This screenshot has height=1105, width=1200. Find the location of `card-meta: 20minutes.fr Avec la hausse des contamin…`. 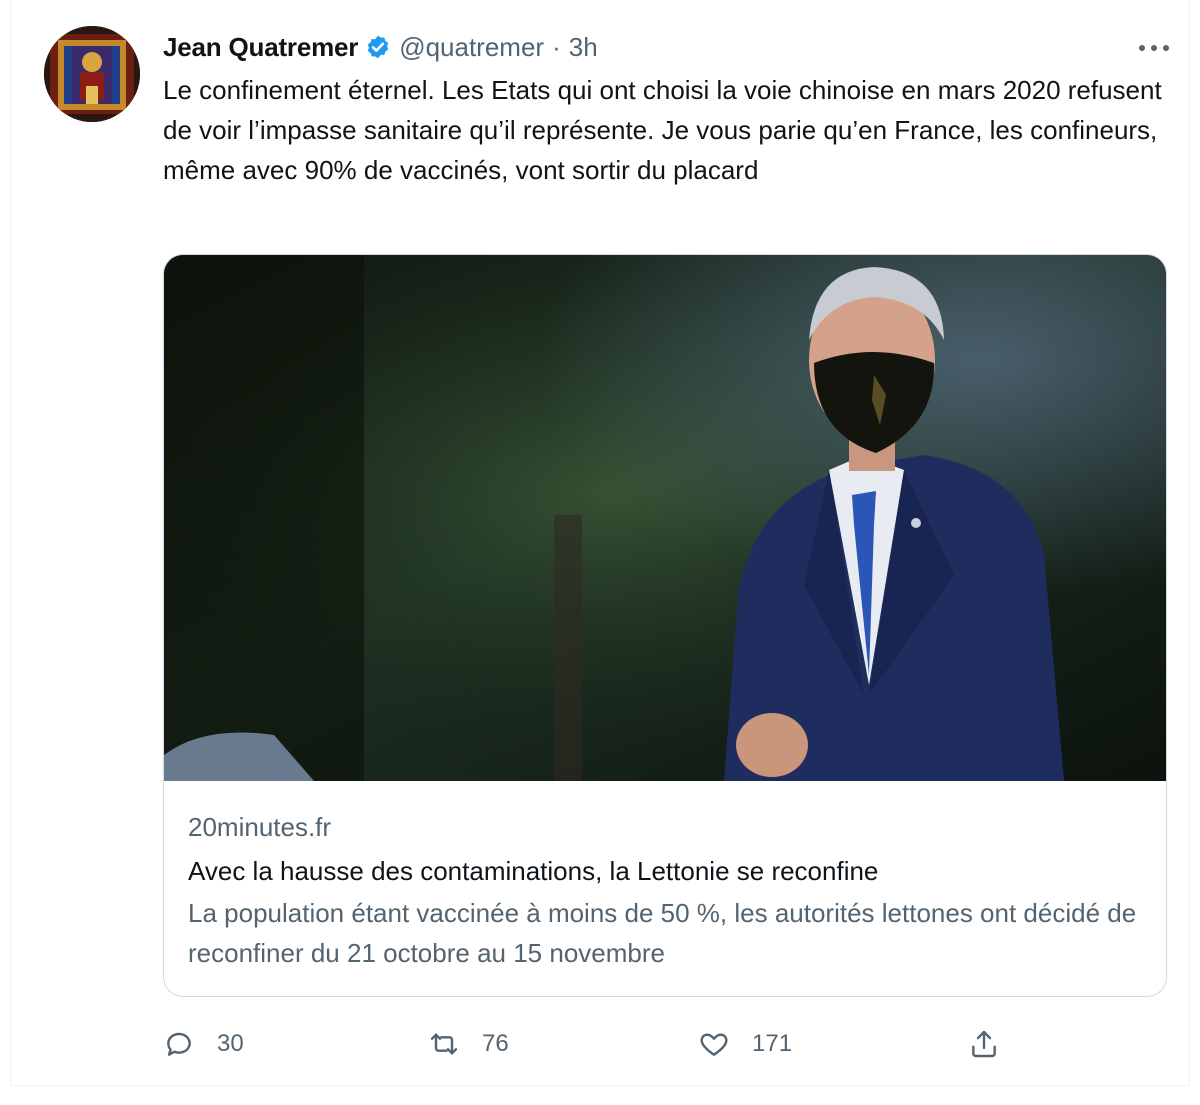

card-meta: 20minutes.fr Avec la hausse des contamin… is located at coordinates (668, 891).